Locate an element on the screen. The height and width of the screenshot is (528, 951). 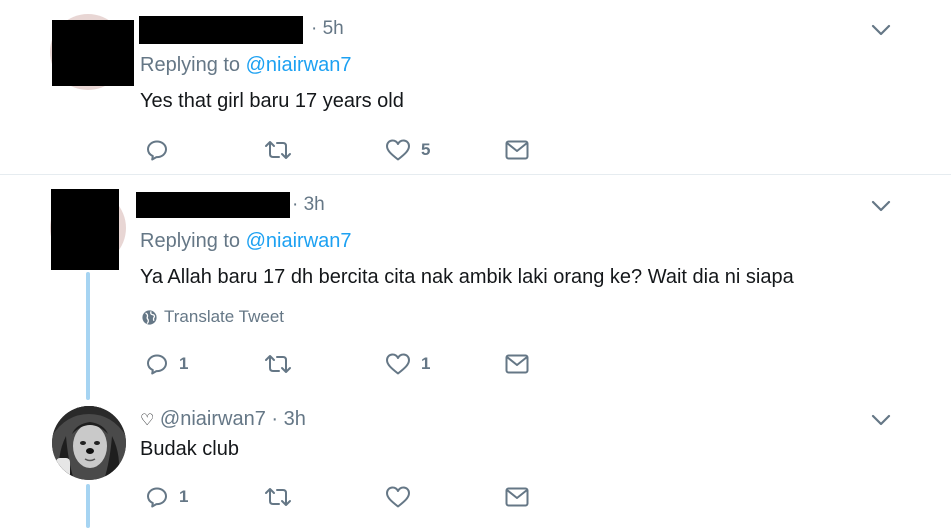
tweet-3-avatar is located at coordinates (89, 443).